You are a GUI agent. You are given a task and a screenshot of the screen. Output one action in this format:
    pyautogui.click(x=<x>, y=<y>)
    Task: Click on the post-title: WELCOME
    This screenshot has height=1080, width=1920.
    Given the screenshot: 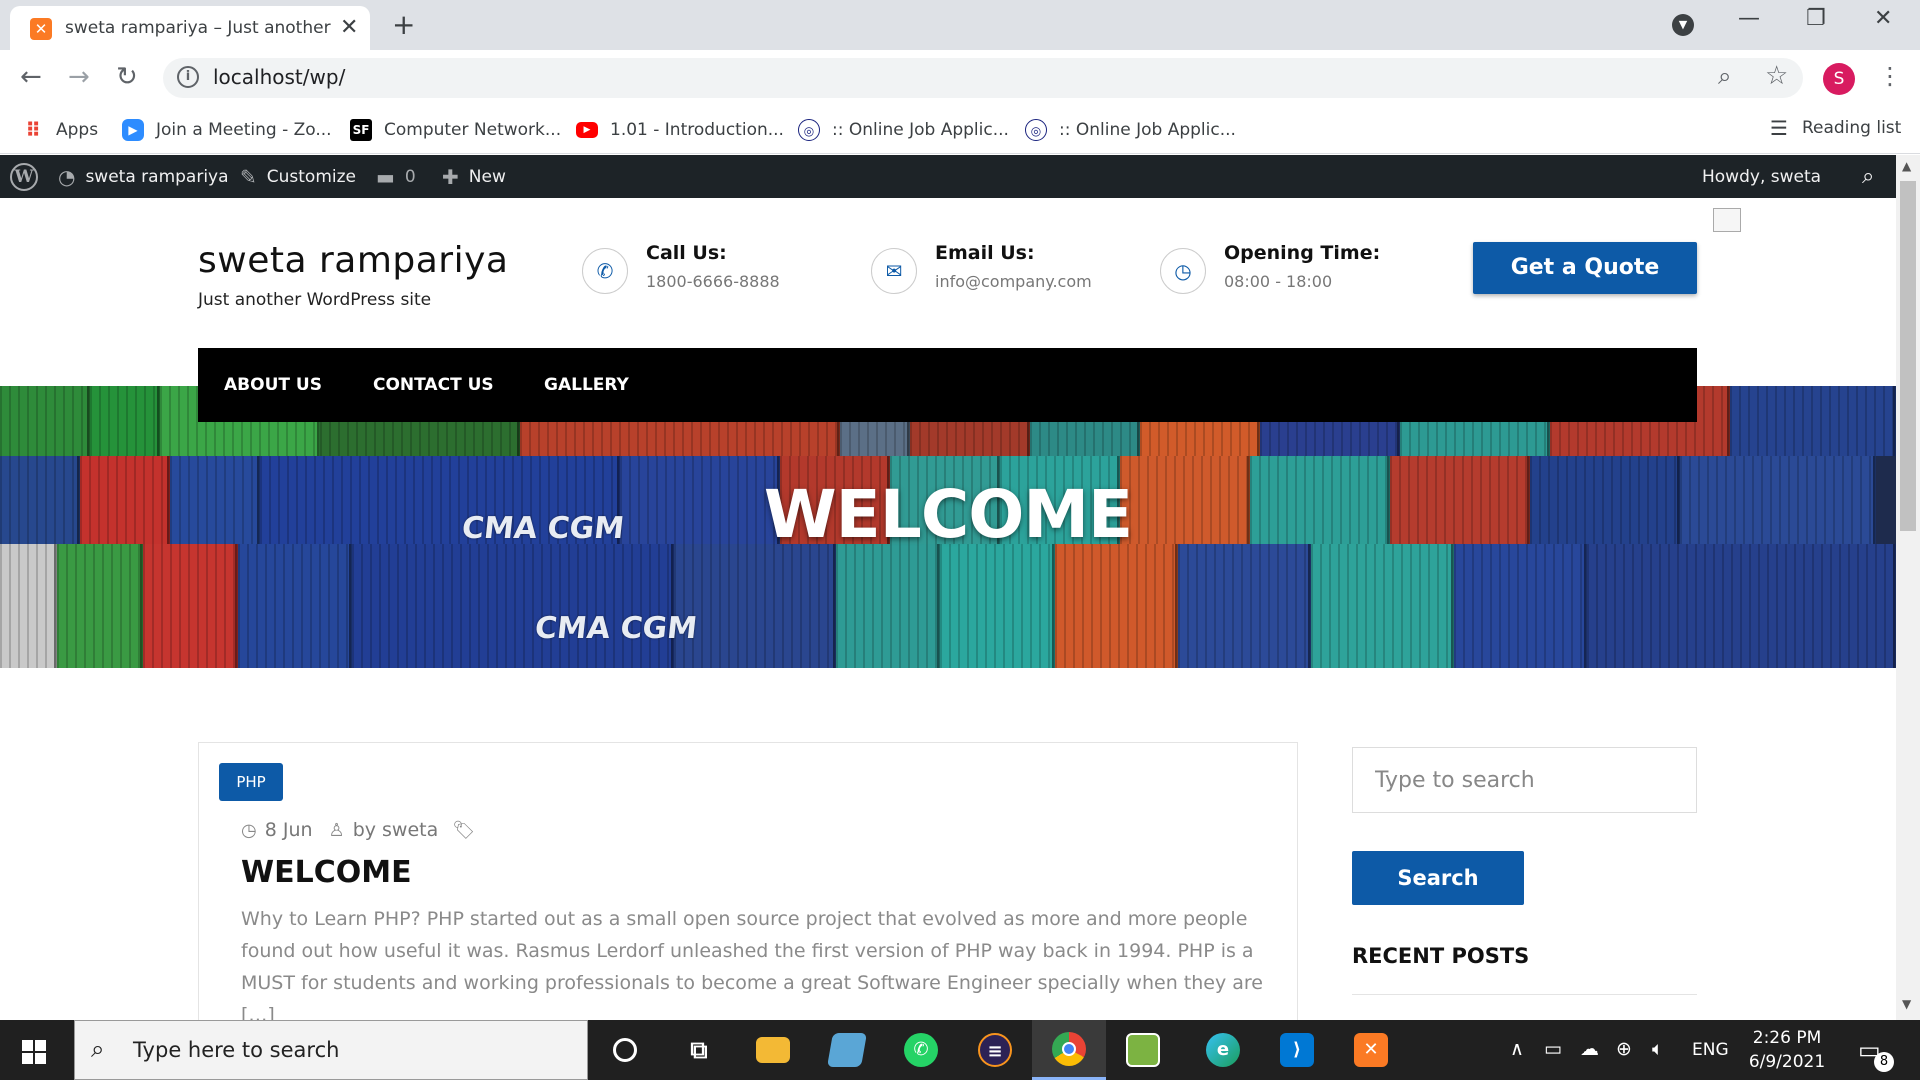 What is the action you would take?
    pyautogui.click(x=326, y=872)
    